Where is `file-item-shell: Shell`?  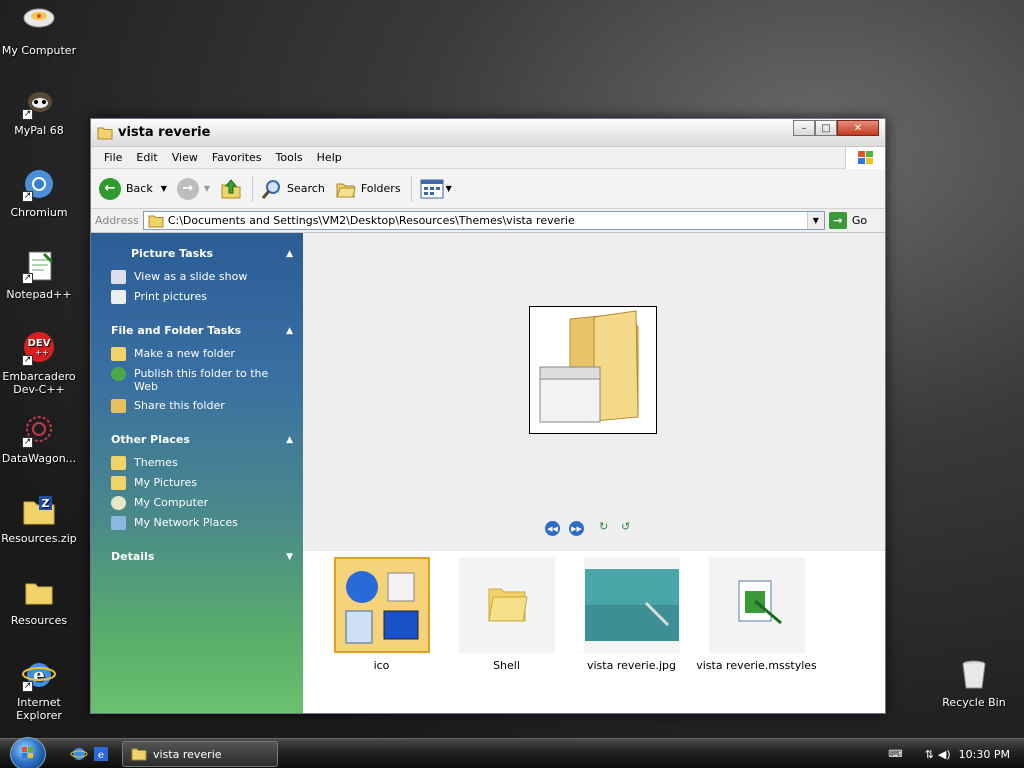 file-item-shell: Shell is located at coordinates (506, 614).